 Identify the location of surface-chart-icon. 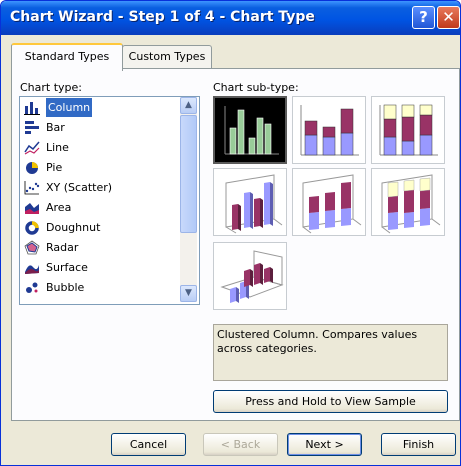
(32, 269).